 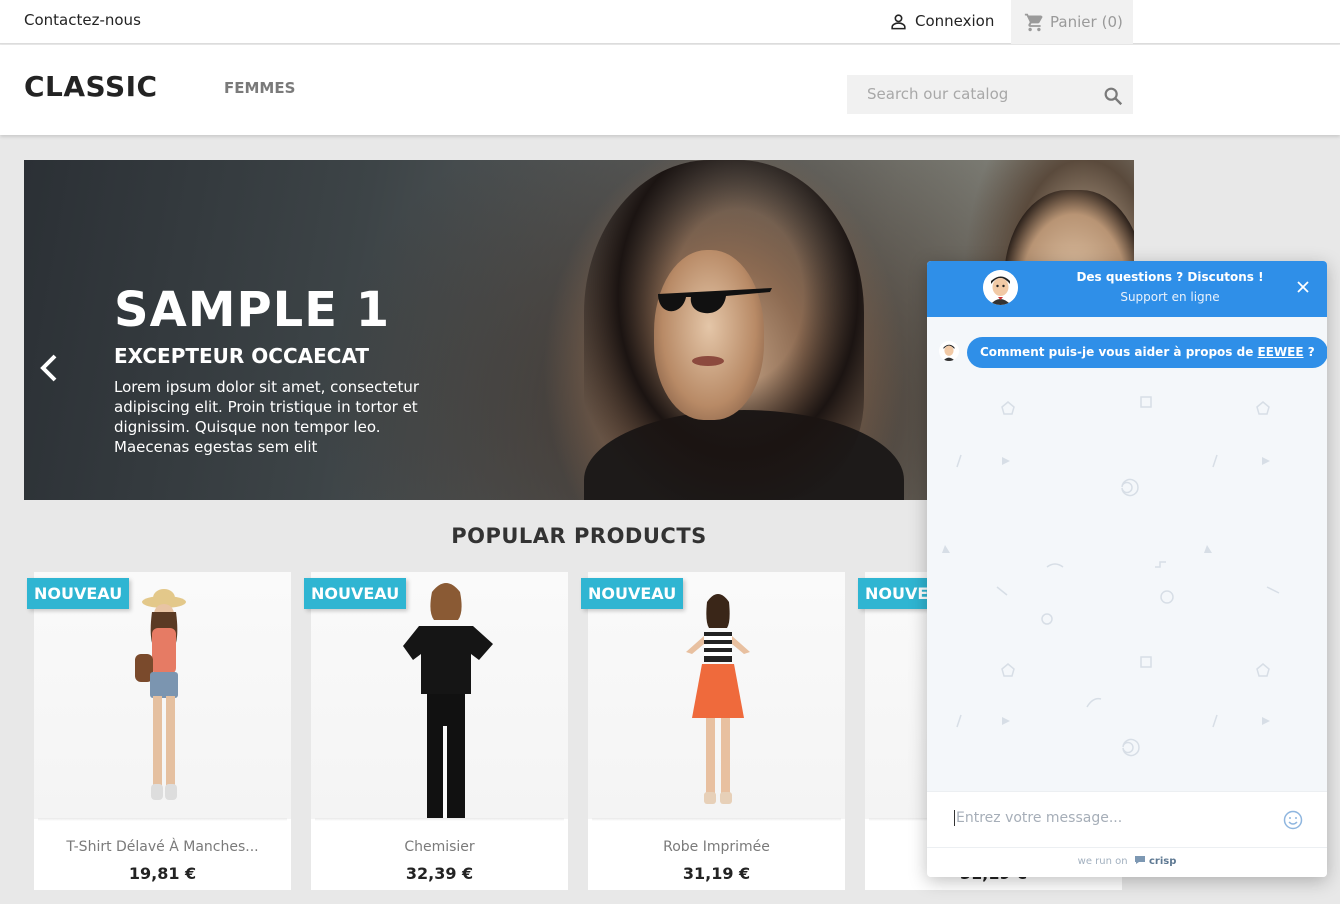 I want to click on product-card: Chemisier 32,39 €, so click(x=439, y=731).